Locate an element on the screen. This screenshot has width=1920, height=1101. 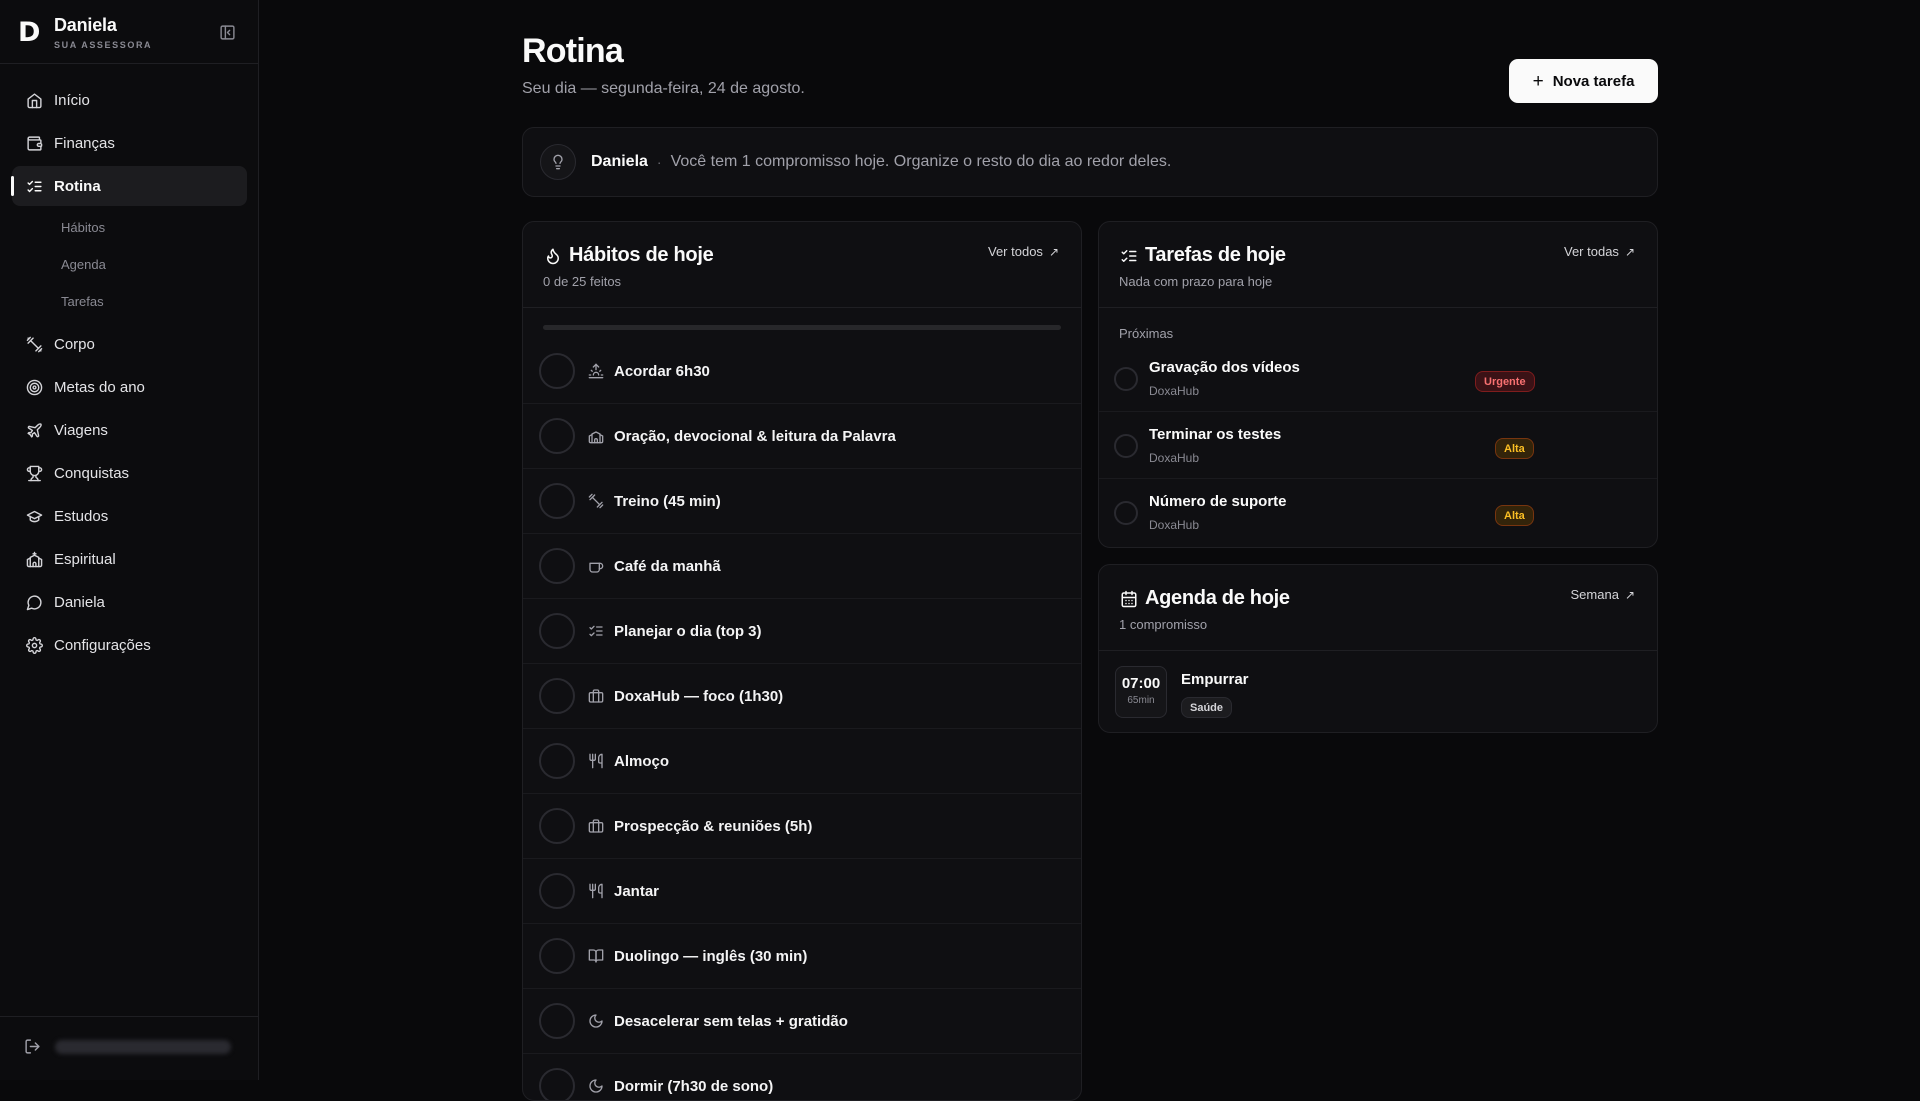
habit-row: Duolingo — inglês (30 min) is located at coordinates (802, 956).